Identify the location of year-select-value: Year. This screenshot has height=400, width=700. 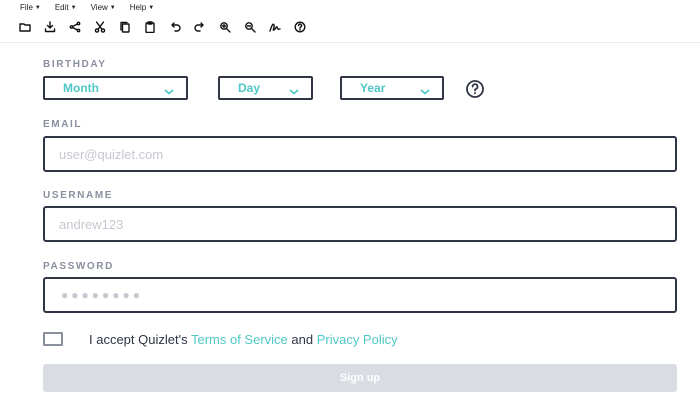
(373, 88).